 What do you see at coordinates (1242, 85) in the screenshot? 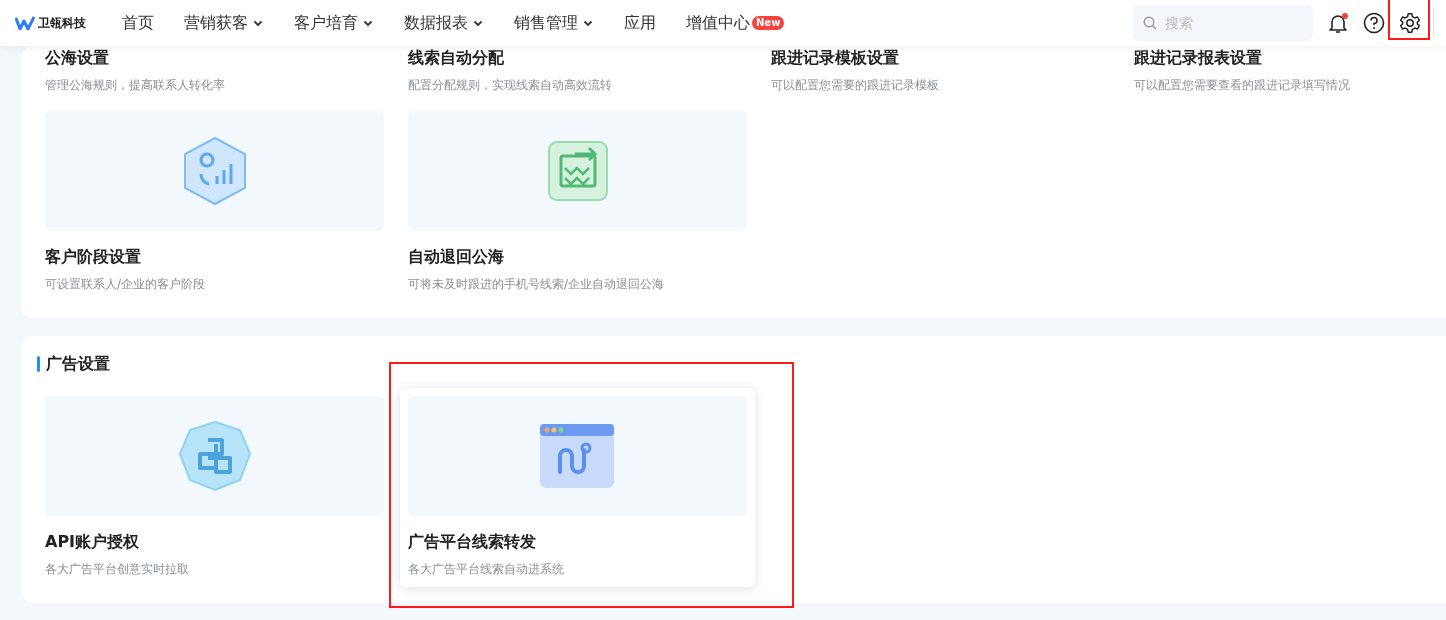
I see `card-description: 可以配置您需要查看的跟进记录填写情况` at bounding box center [1242, 85].